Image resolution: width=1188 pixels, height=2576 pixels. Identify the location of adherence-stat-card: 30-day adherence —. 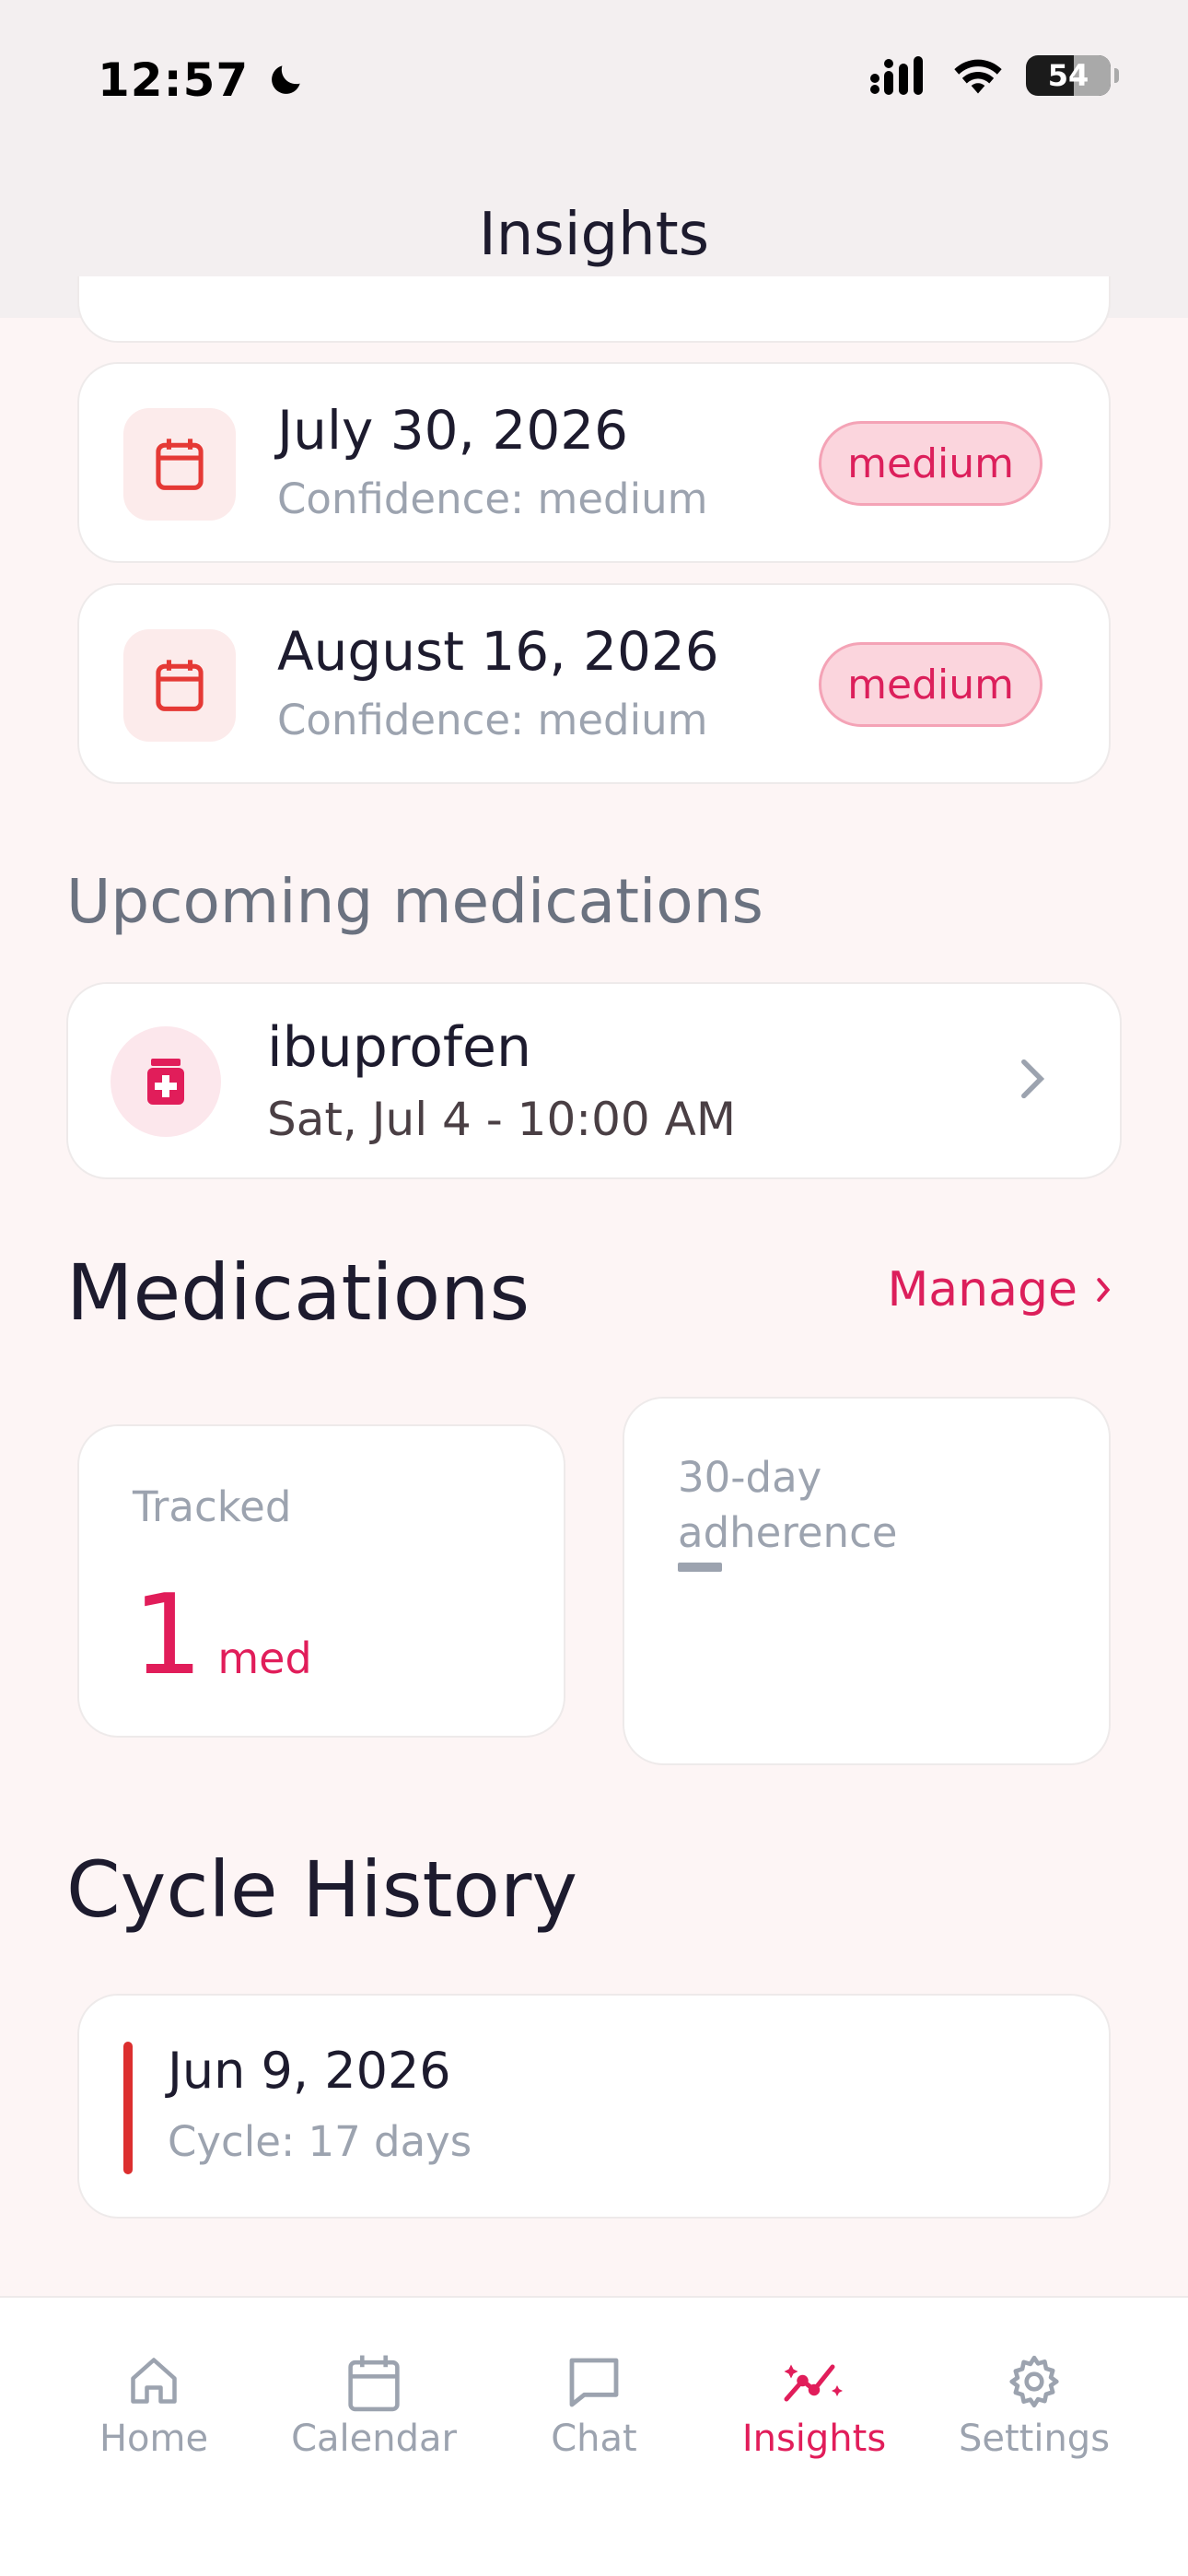
(867, 1581).